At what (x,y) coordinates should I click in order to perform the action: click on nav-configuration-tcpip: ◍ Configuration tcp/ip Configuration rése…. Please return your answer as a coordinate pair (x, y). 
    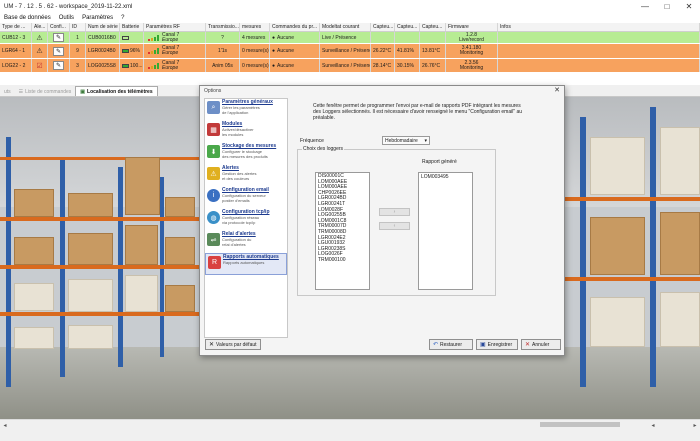
    Looking at the image, I should click on (246, 220).